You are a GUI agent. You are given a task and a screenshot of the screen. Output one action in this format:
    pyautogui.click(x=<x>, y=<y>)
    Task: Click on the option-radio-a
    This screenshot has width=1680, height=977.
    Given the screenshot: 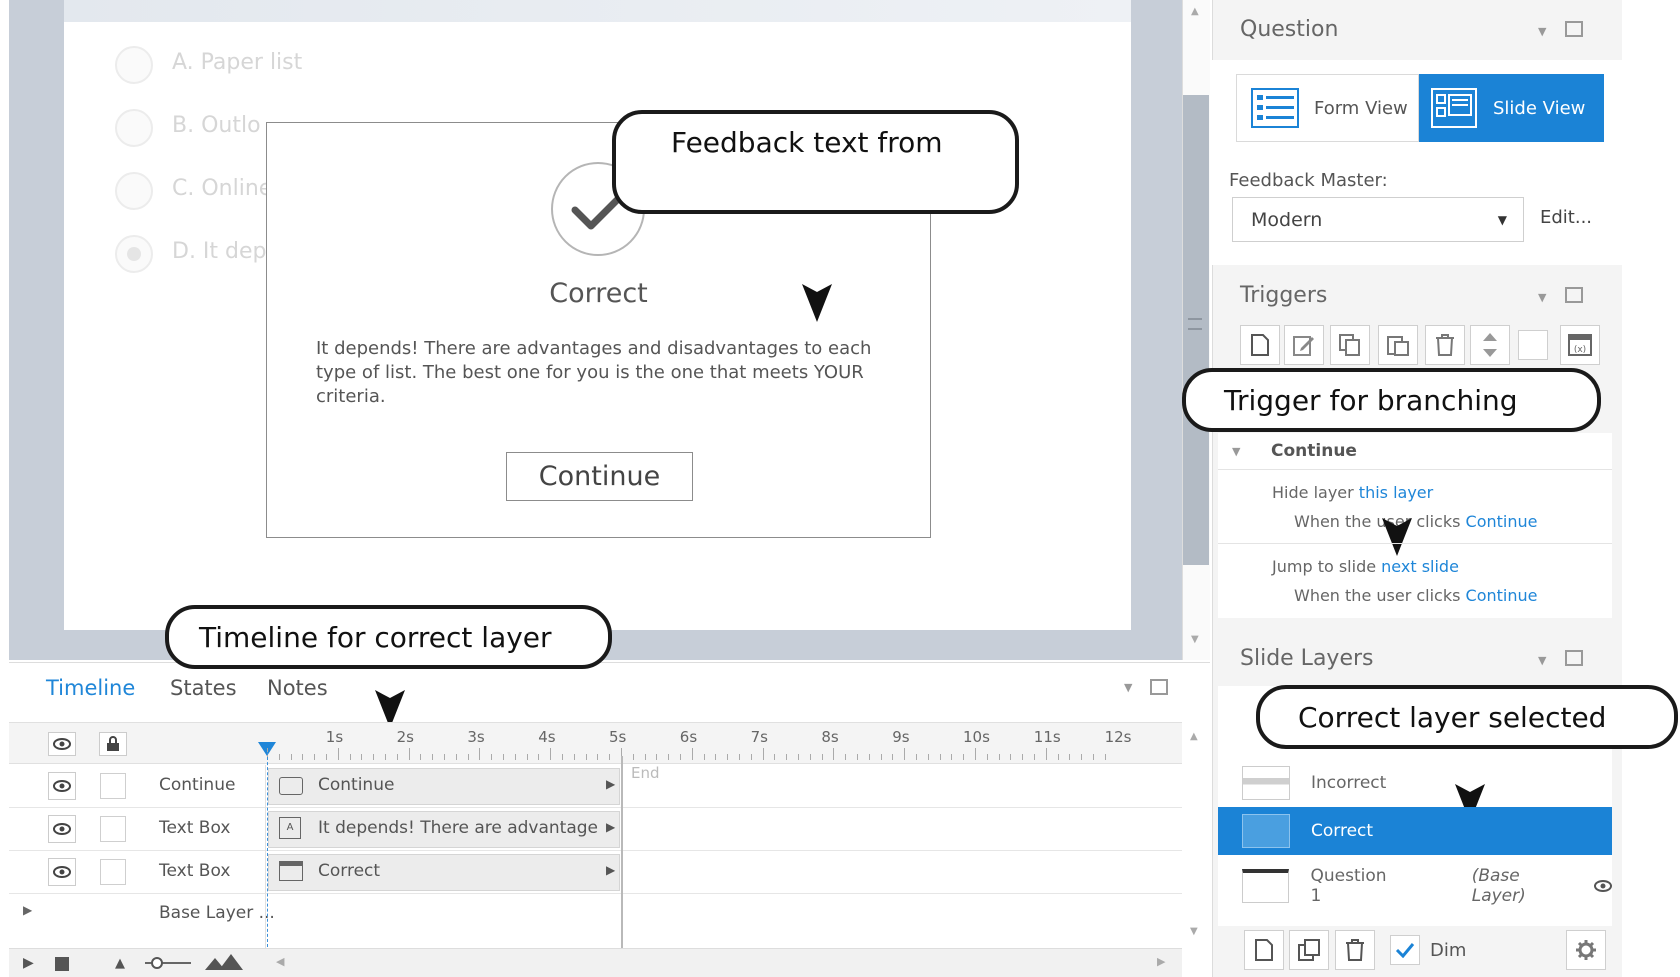 What is the action you would take?
    pyautogui.click(x=134, y=65)
    